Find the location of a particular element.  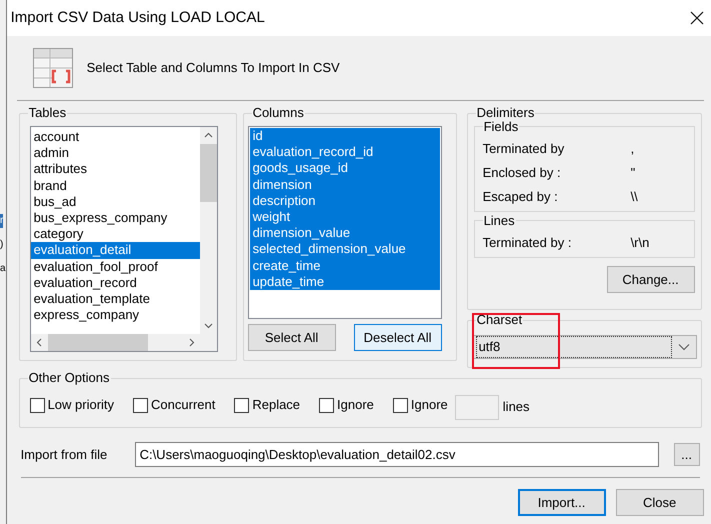

list-item: attributes is located at coordinates (115, 169).